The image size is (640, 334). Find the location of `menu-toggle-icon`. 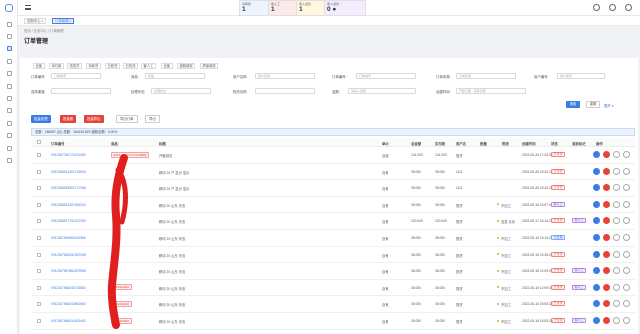

menu-toggle-icon is located at coordinates (28, 7).